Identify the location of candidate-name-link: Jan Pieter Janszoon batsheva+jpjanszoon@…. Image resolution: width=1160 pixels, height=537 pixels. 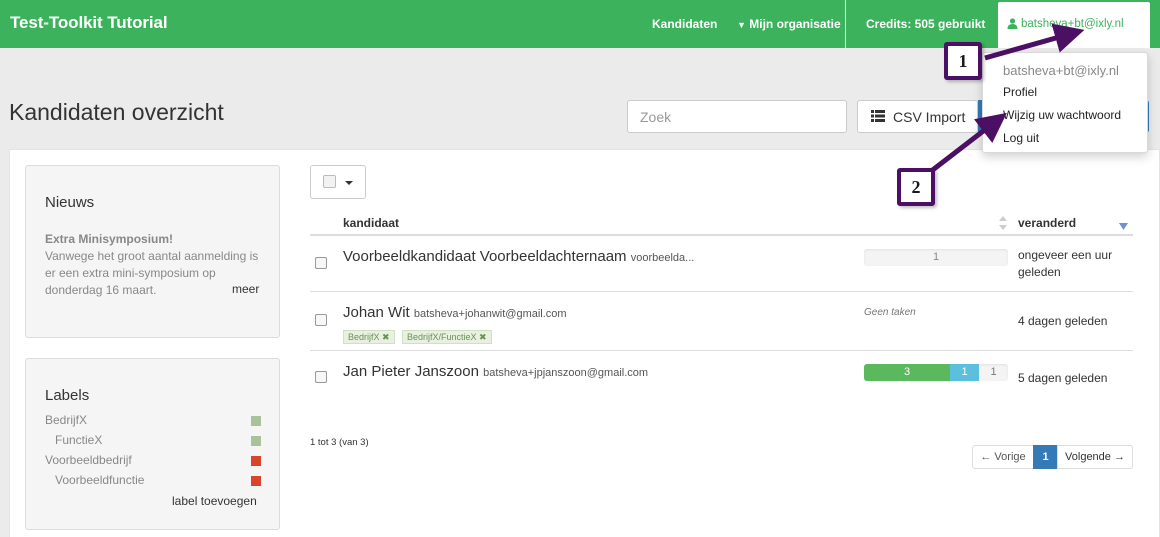
(495, 371).